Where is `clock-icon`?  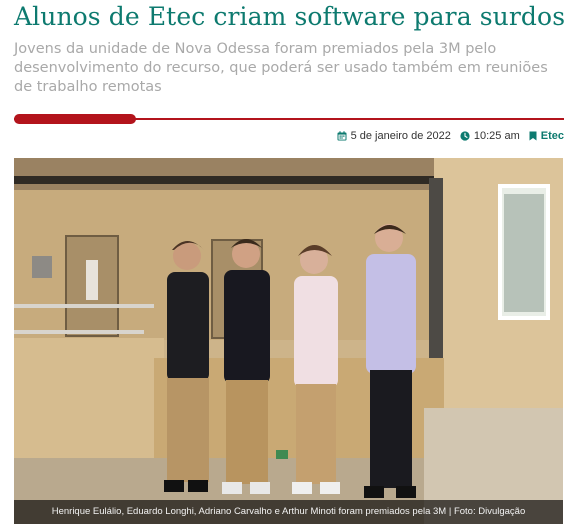
clock-icon is located at coordinates (465, 136).